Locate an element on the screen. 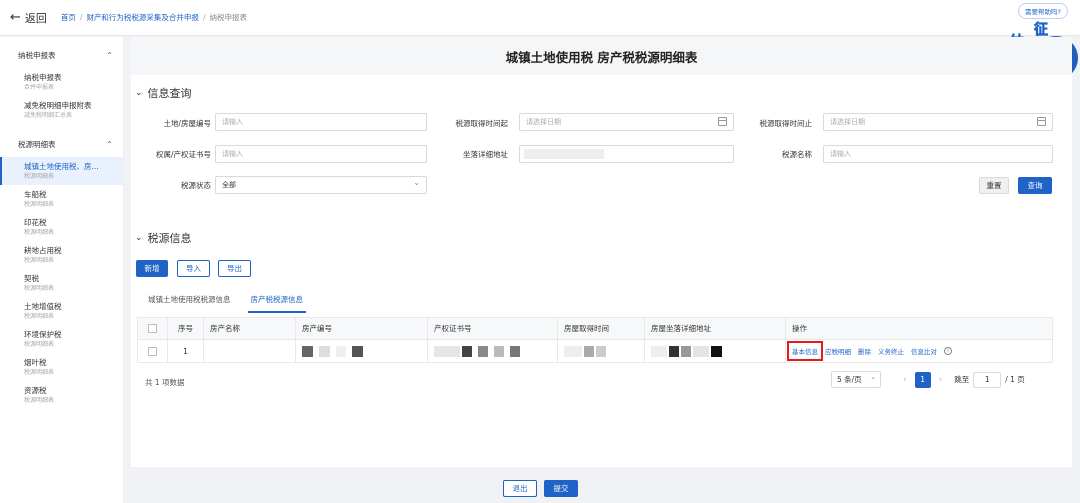  select-all-checkbox is located at coordinates (152, 328).